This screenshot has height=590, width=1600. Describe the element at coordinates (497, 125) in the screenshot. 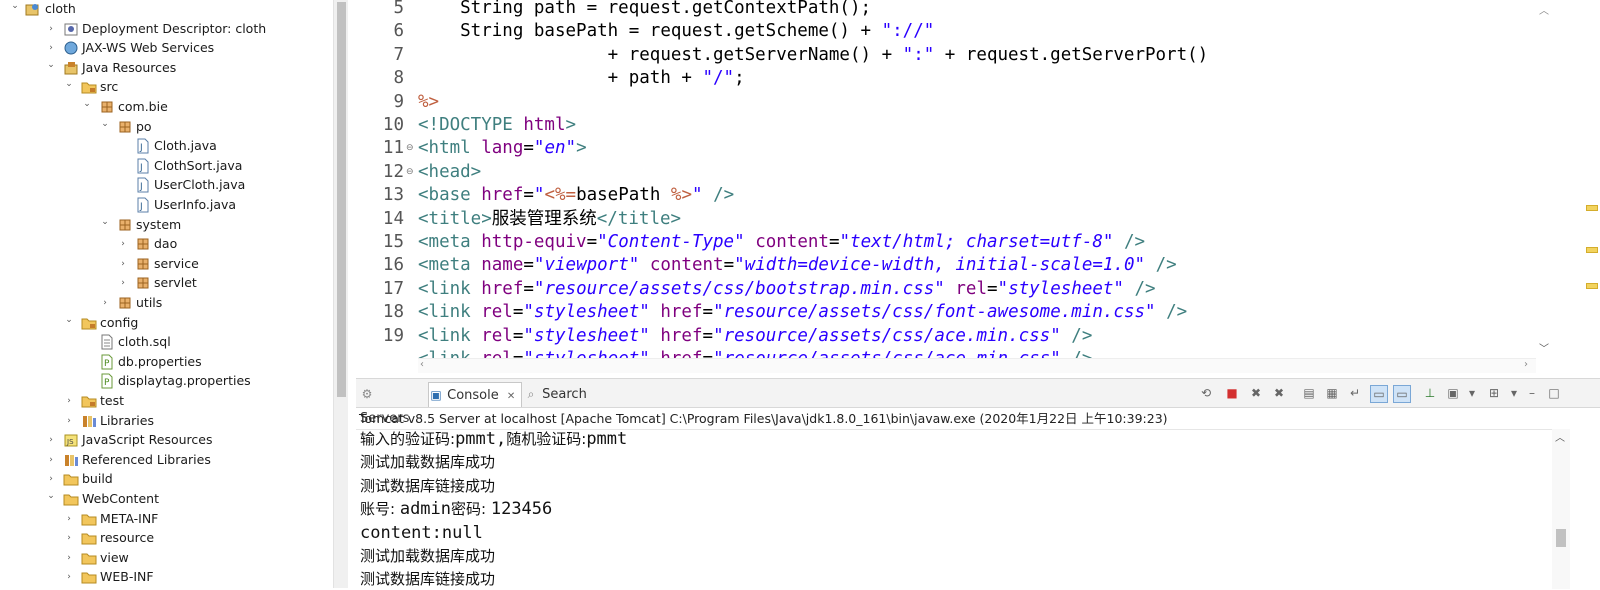

I see `code-line: <!DOCTYPE html>` at that location.